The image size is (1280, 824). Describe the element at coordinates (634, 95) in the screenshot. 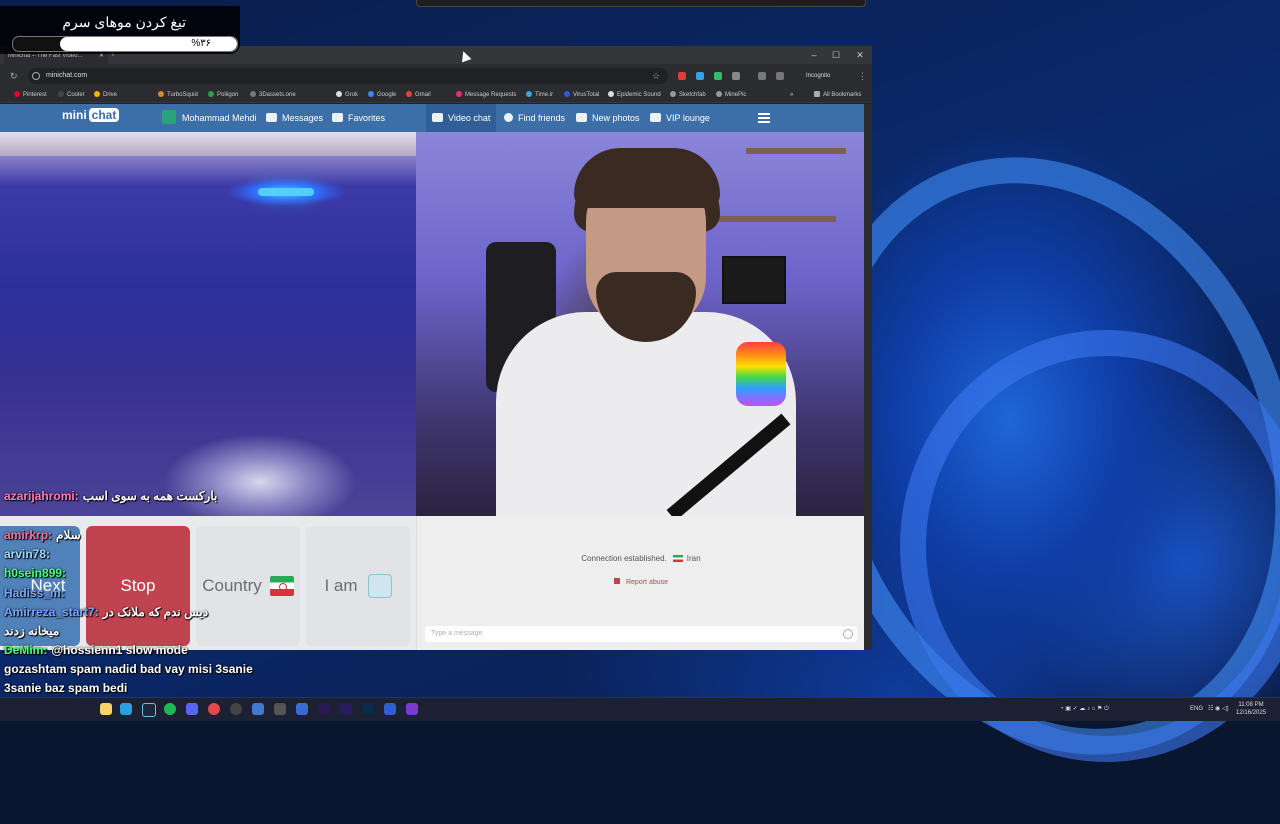

I see `bookmark-item: Epidemic Sound` at that location.